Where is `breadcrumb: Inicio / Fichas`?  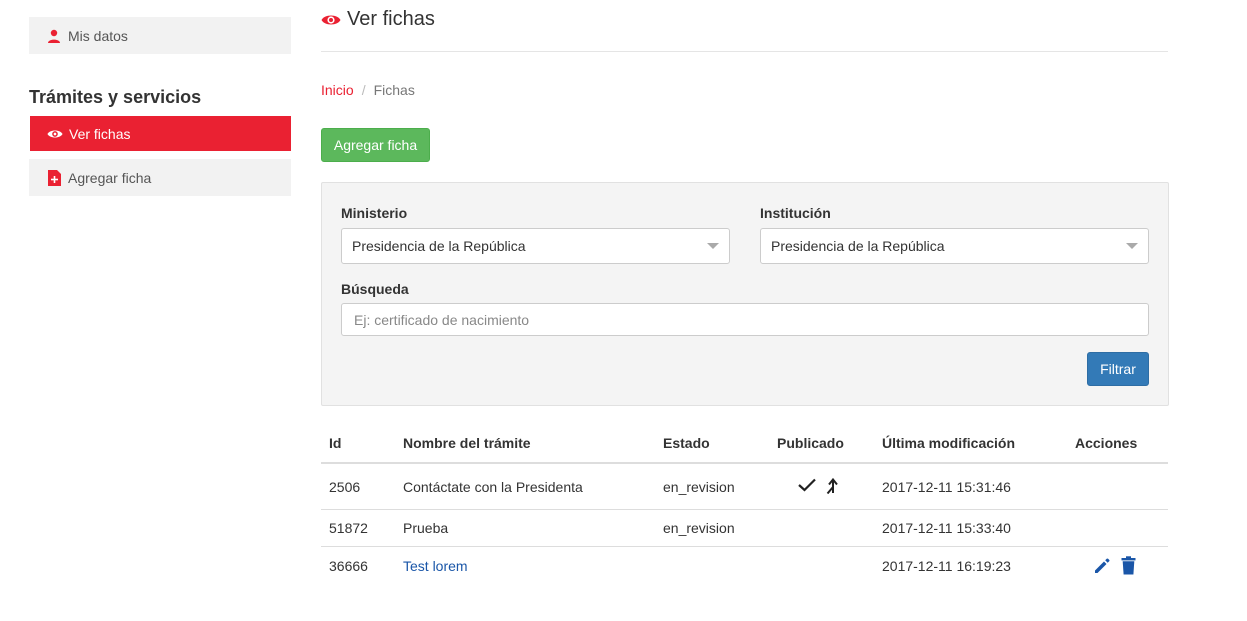 breadcrumb: Inicio / Fichas is located at coordinates (368, 90).